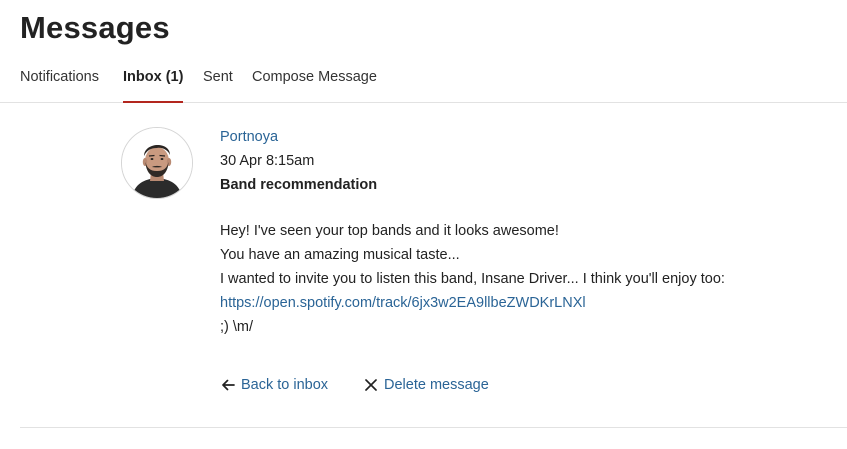 This screenshot has width=847, height=449. Describe the element at coordinates (267, 161) in the screenshot. I see `message-timestamp: 30 Apr 8:15am` at that location.